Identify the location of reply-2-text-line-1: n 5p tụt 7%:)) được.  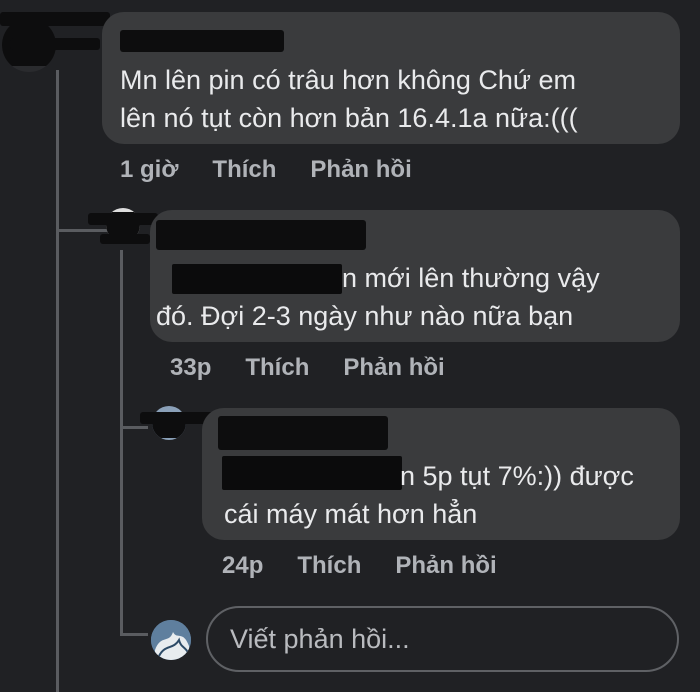
(517, 476).